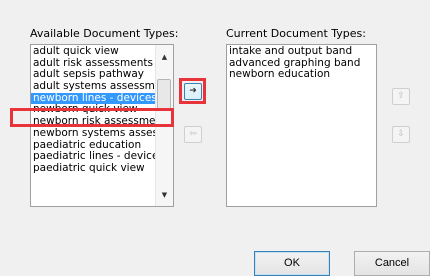  What do you see at coordinates (164, 195) in the screenshot?
I see `scroll-down-icon: ▼` at bounding box center [164, 195].